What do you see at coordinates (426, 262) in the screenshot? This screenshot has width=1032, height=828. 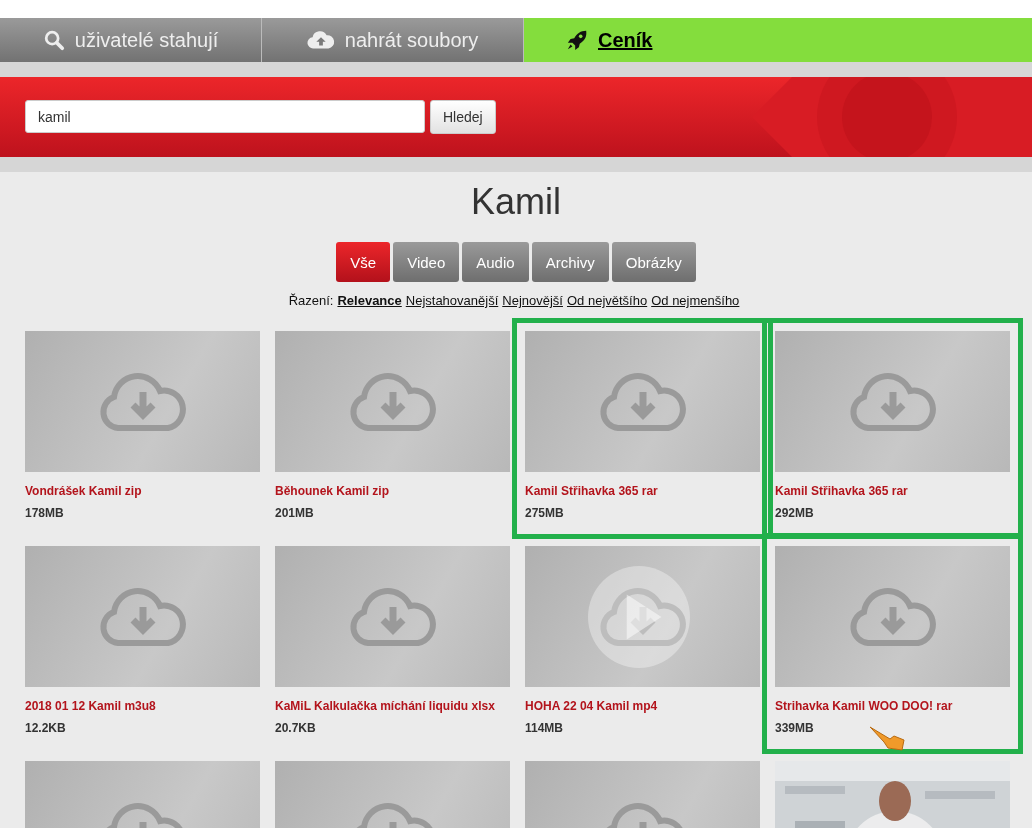 I see `filter-tab: Video` at bounding box center [426, 262].